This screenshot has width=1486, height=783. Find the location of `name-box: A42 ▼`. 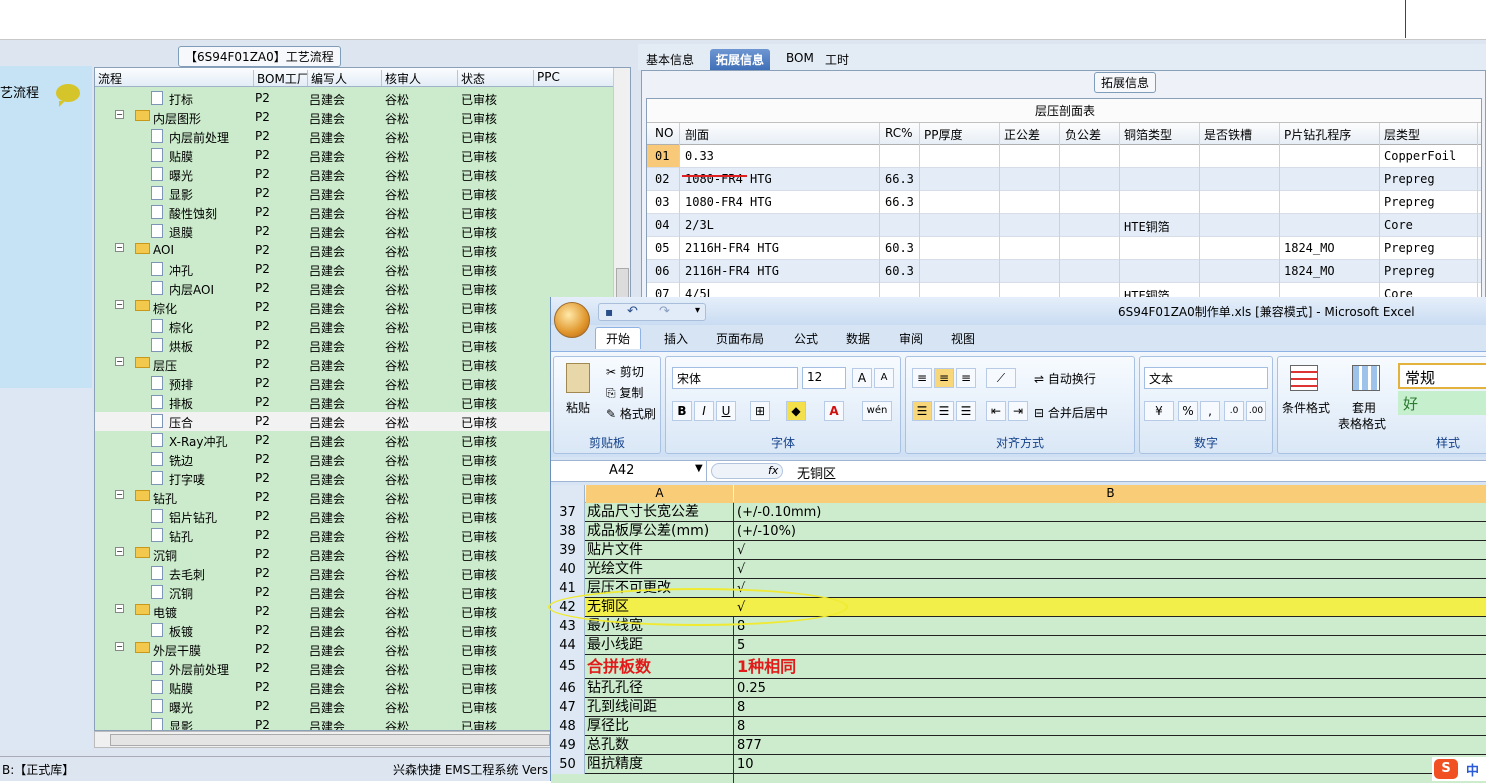

name-box: A42 ▼ is located at coordinates (629, 471).